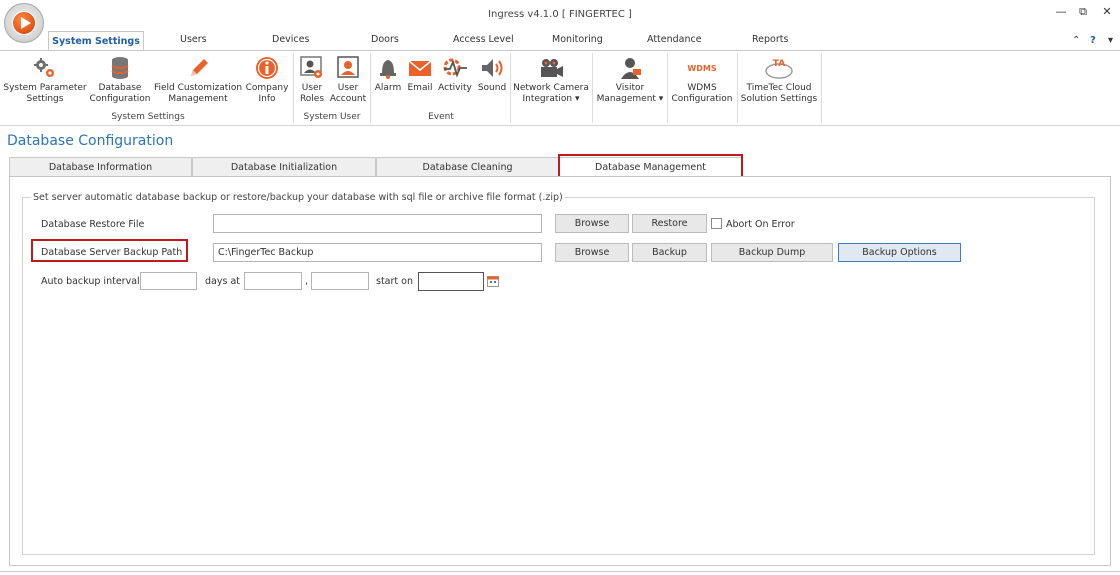 The height and width of the screenshot is (575, 1120). What do you see at coordinates (388, 68) in the screenshot?
I see `alarm-icon` at bounding box center [388, 68].